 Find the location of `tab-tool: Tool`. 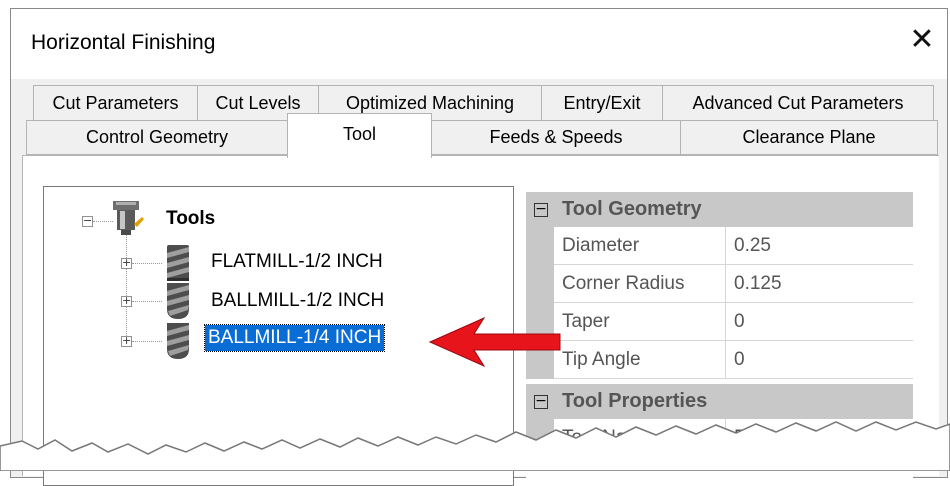

tab-tool: Tool is located at coordinates (359, 135).